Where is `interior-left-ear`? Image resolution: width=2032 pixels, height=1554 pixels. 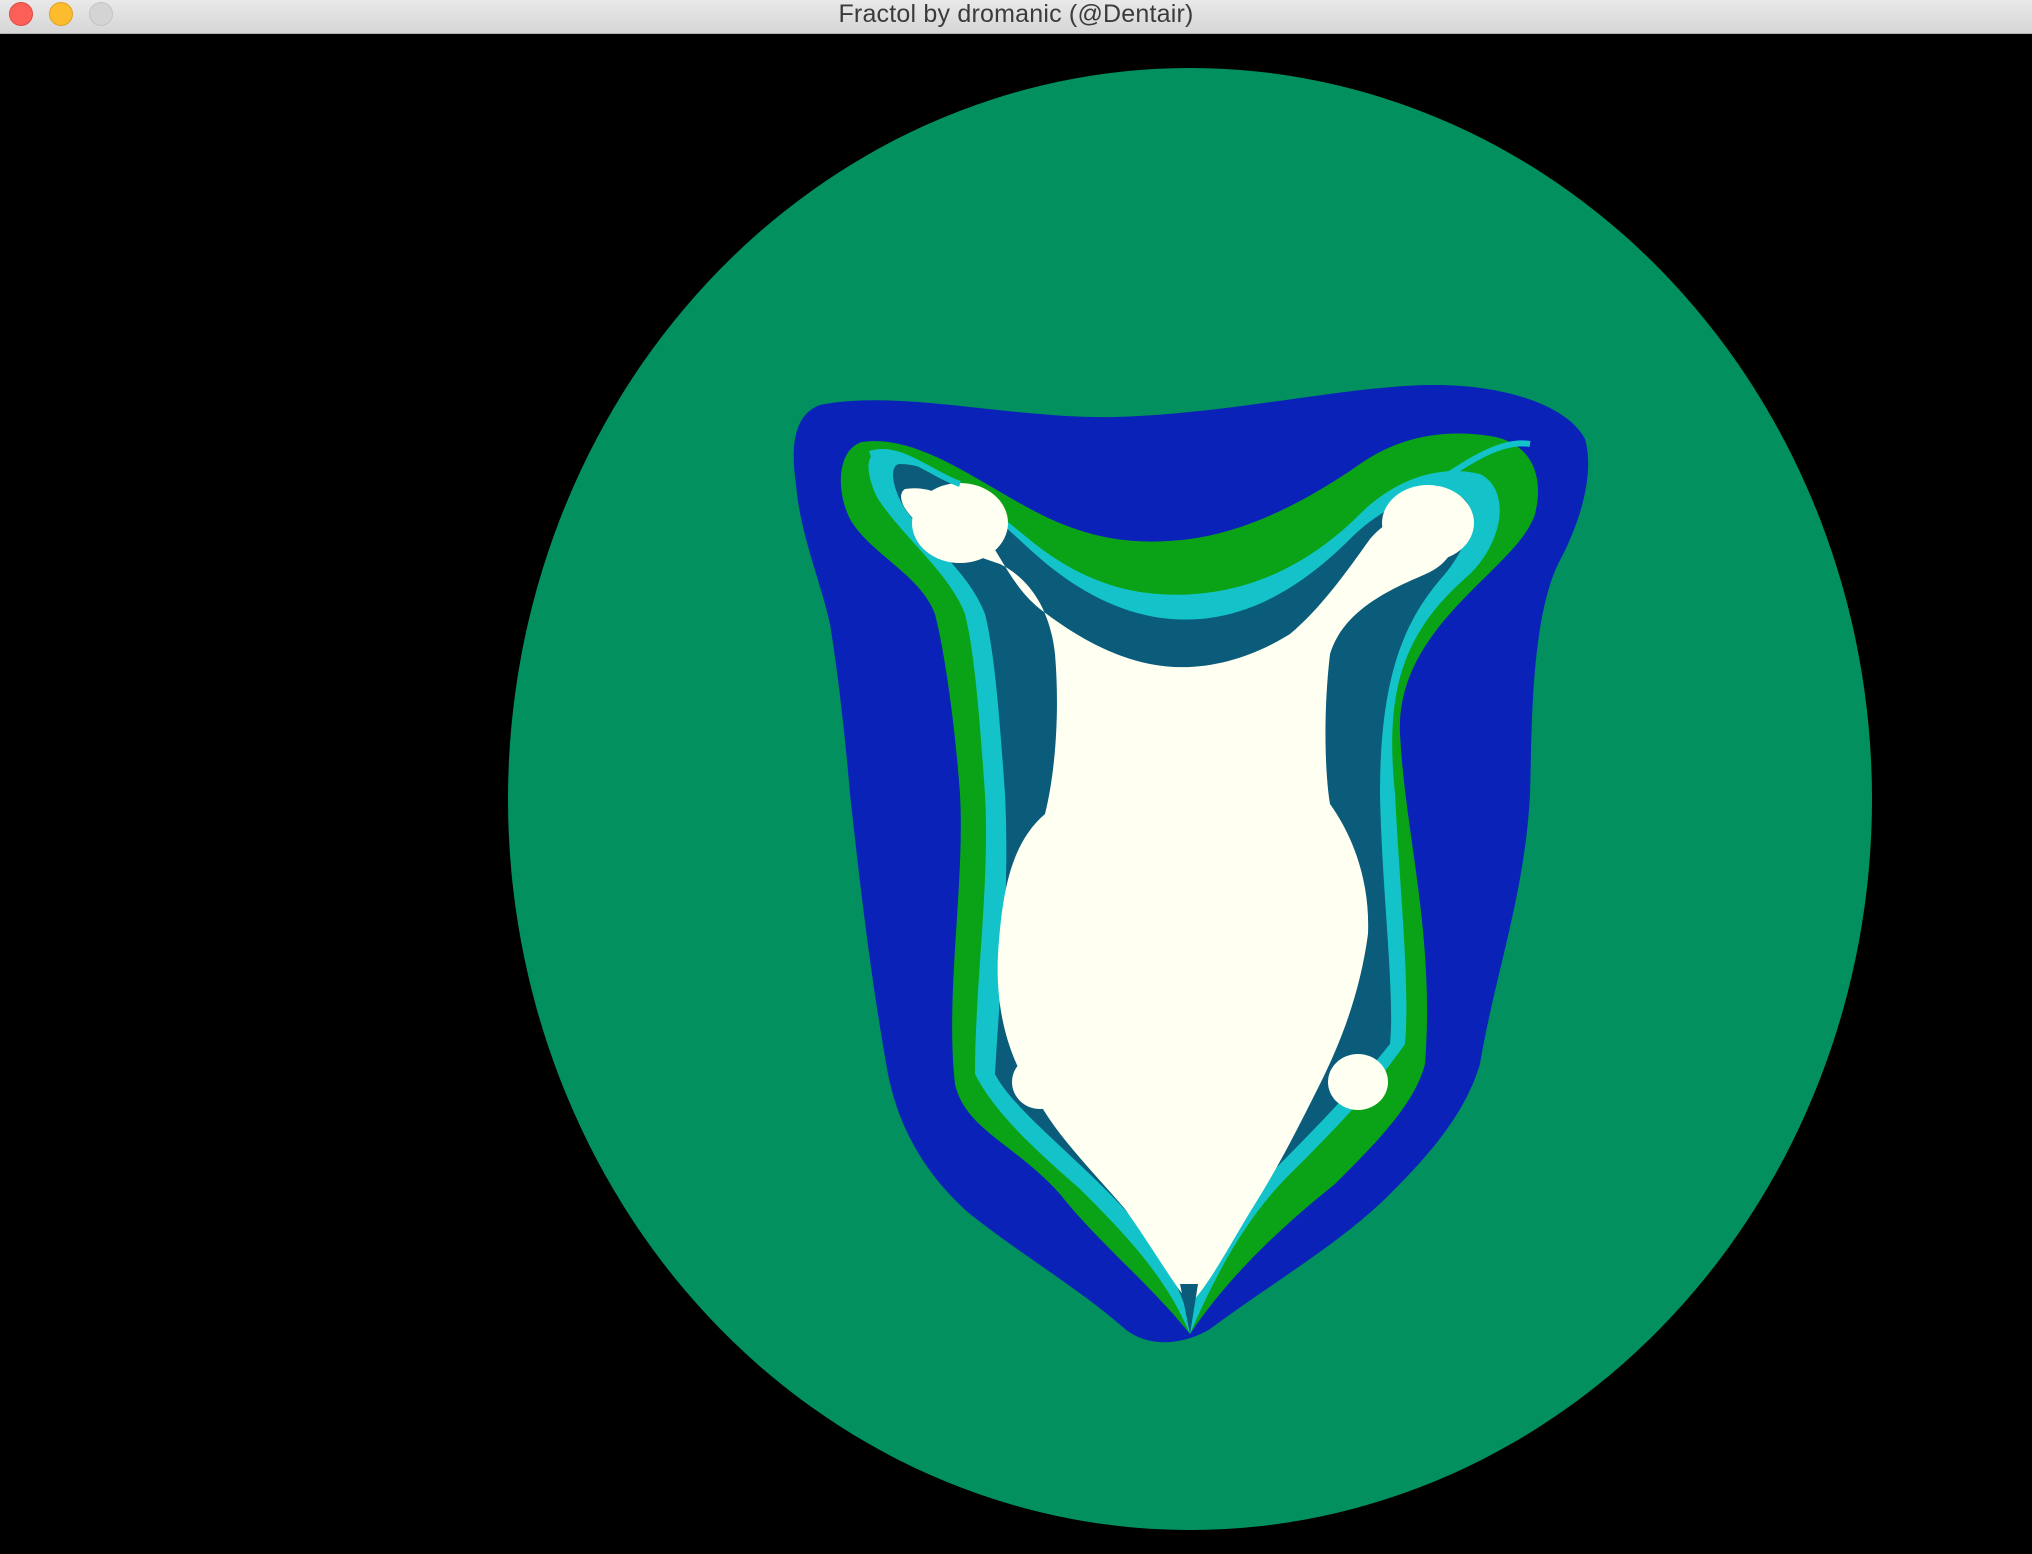 interior-left-ear is located at coordinates (960, 523).